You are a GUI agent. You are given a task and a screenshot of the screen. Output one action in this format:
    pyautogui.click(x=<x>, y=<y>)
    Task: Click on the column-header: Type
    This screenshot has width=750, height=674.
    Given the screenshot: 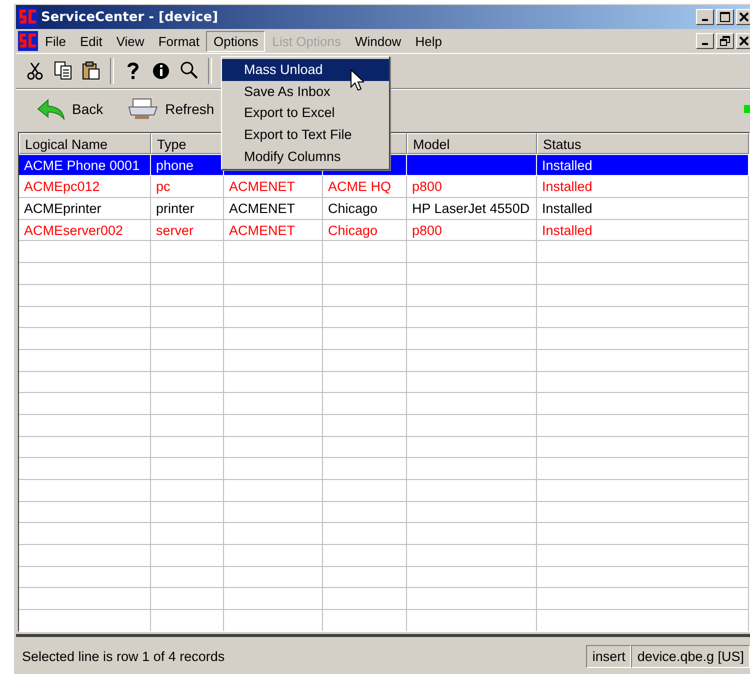 What is the action you would take?
    pyautogui.click(x=187, y=143)
    